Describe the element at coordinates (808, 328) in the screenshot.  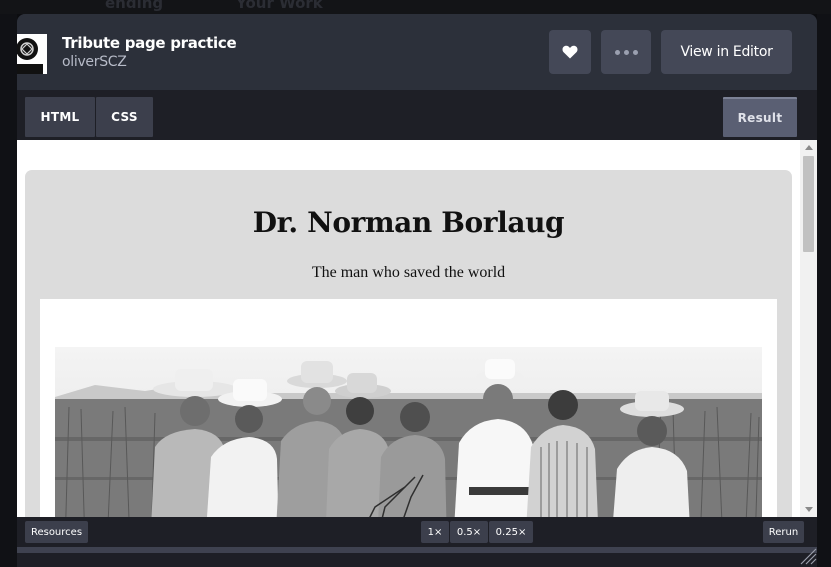
I see `result-scrollbar` at that location.